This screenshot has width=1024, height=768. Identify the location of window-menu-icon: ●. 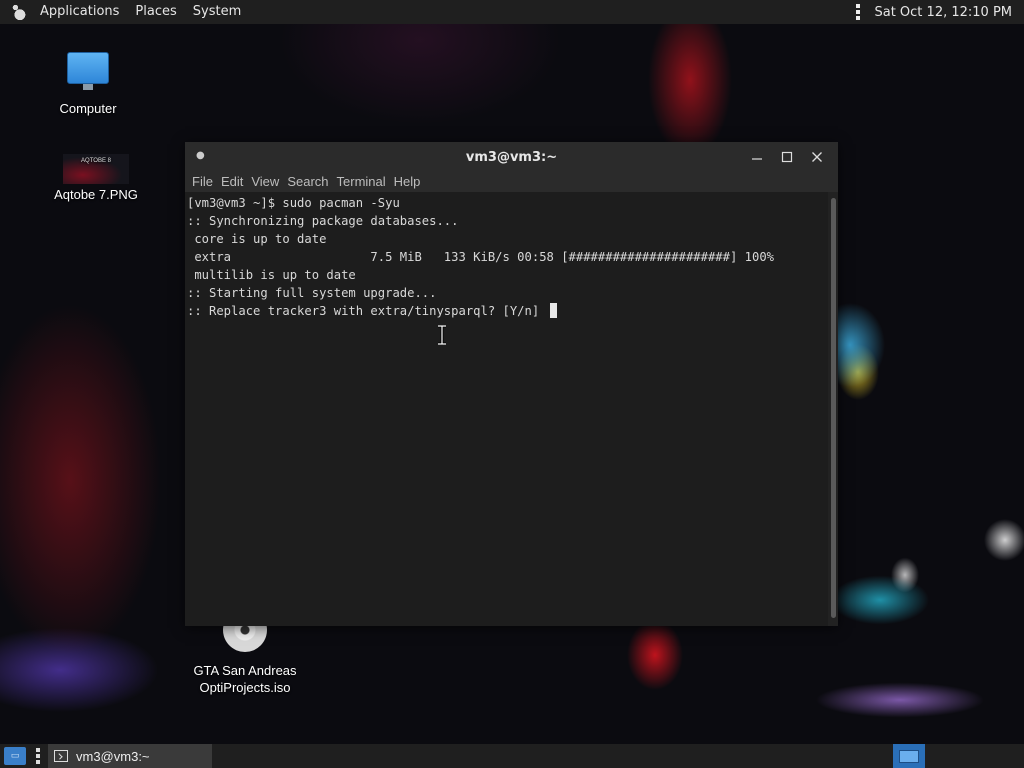
(200, 155).